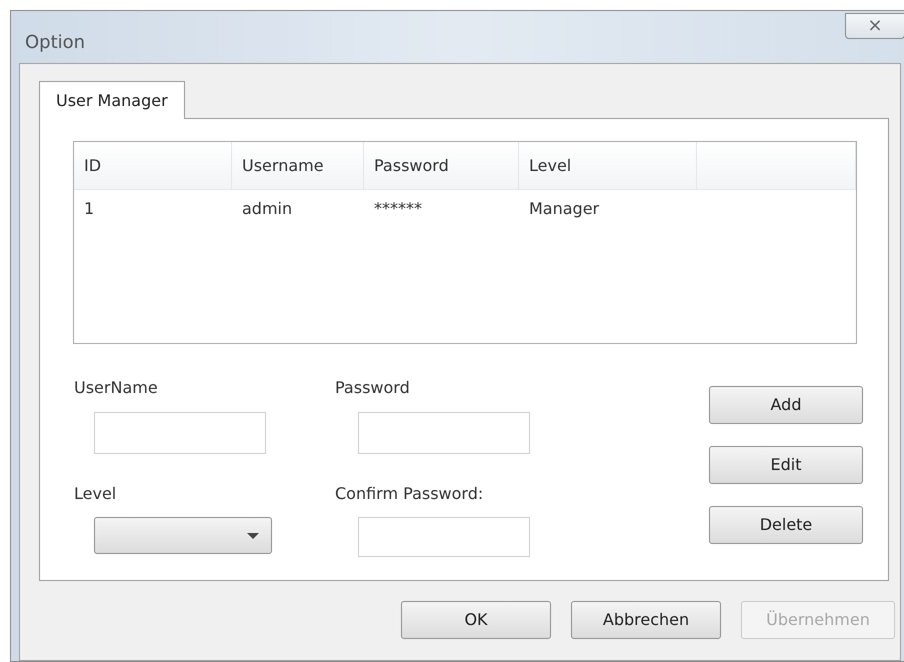 This screenshot has height=662, width=904. What do you see at coordinates (874, 26) in the screenshot?
I see `close-button: ⨯` at bounding box center [874, 26].